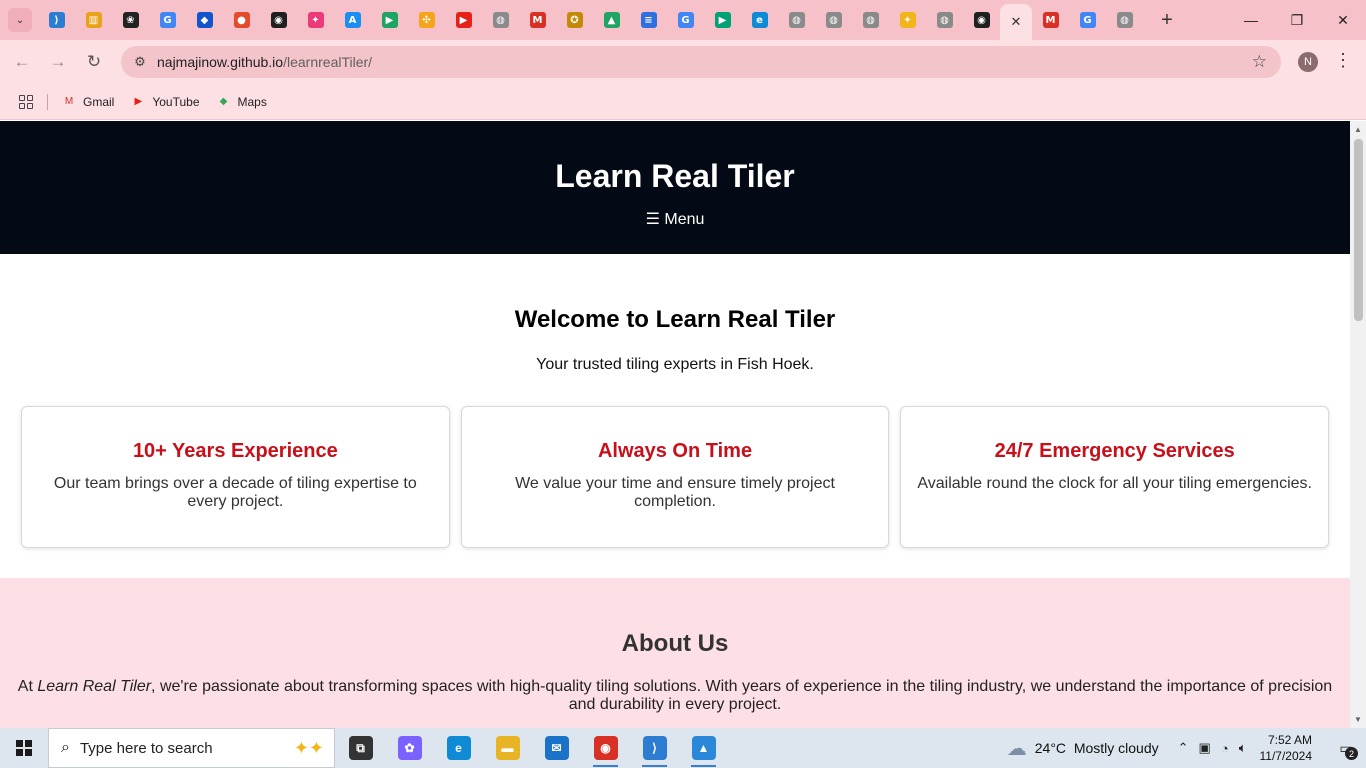 The width and height of the screenshot is (1366, 768). What do you see at coordinates (241, 102) in the screenshot?
I see `bookmark-maps: ◆ Maps` at bounding box center [241, 102].